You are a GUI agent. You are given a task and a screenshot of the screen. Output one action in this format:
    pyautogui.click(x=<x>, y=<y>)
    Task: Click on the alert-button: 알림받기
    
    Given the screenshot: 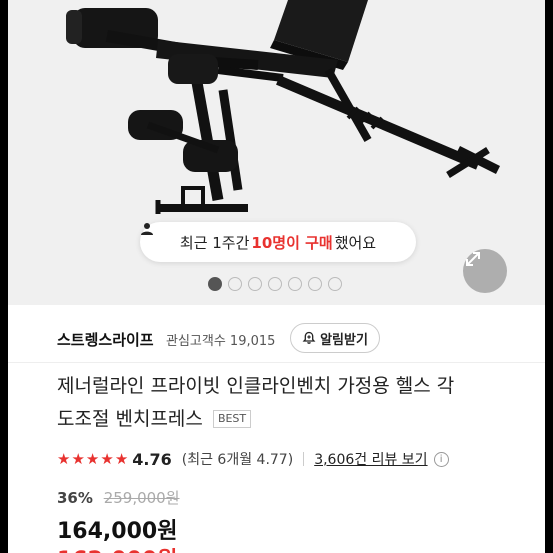 What is the action you would take?
    pyautogui.click(x=335, y=338)
    